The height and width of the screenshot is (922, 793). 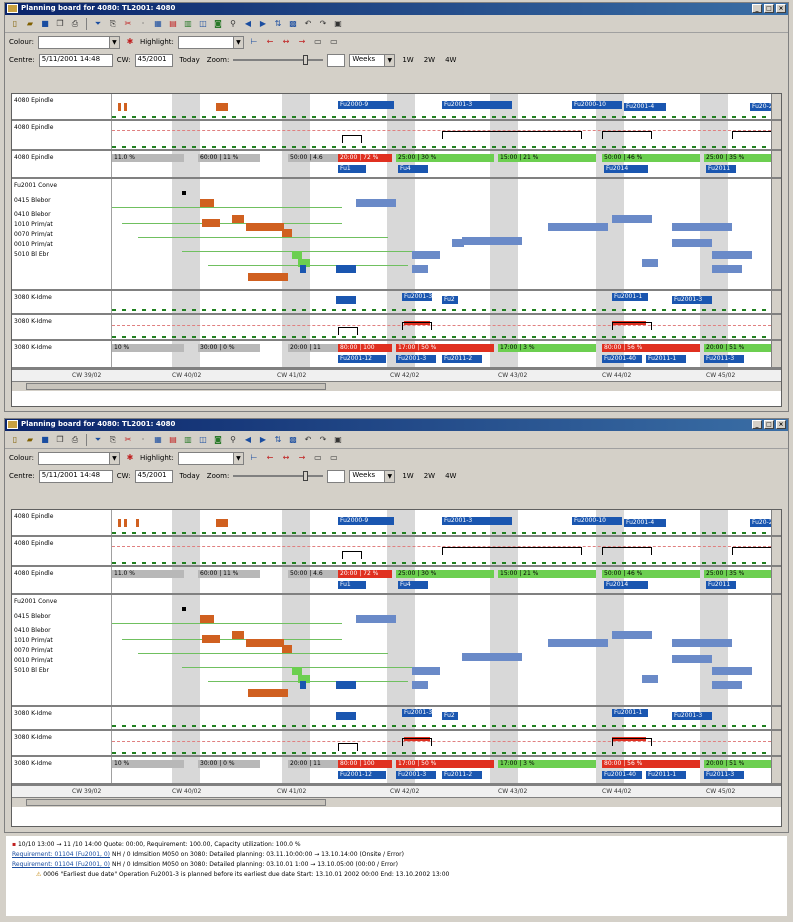 What do you see at coordinates (338, 24) in the screenshot?
I see `calendar-icon: ▣` at bounding box center [338, 24].